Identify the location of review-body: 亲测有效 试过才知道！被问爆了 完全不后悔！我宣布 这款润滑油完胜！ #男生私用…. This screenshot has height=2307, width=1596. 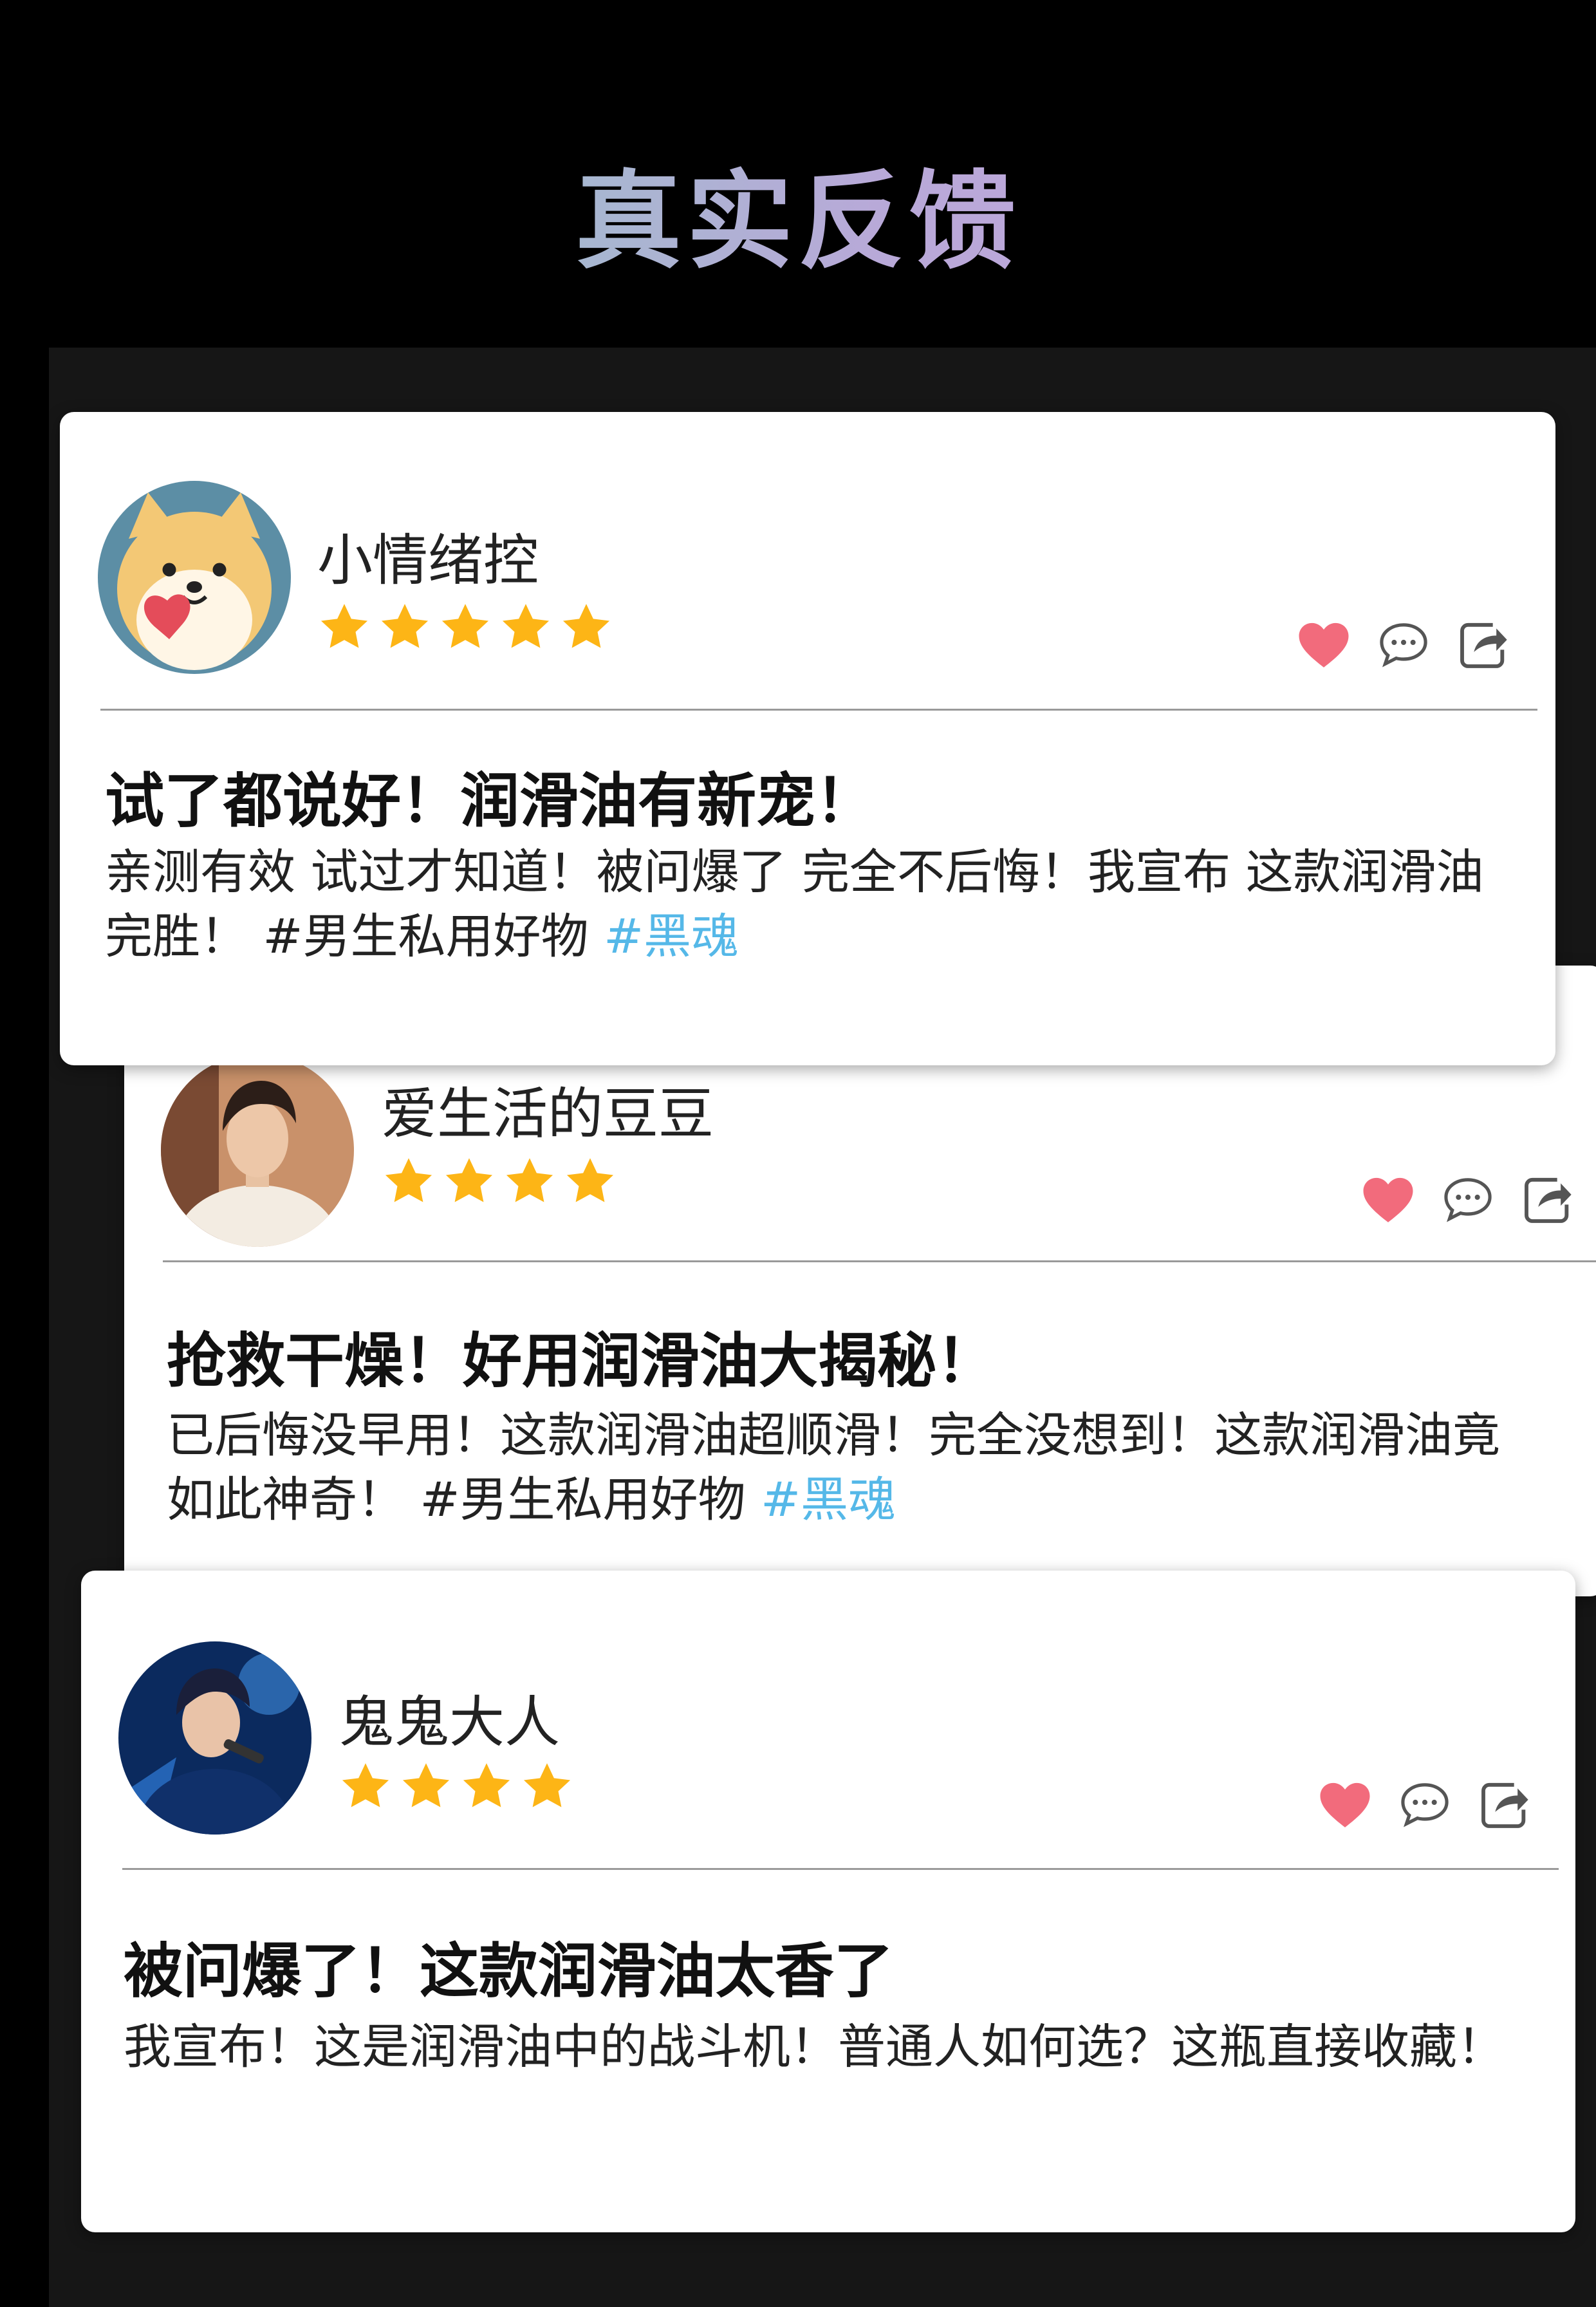
(813, 904).